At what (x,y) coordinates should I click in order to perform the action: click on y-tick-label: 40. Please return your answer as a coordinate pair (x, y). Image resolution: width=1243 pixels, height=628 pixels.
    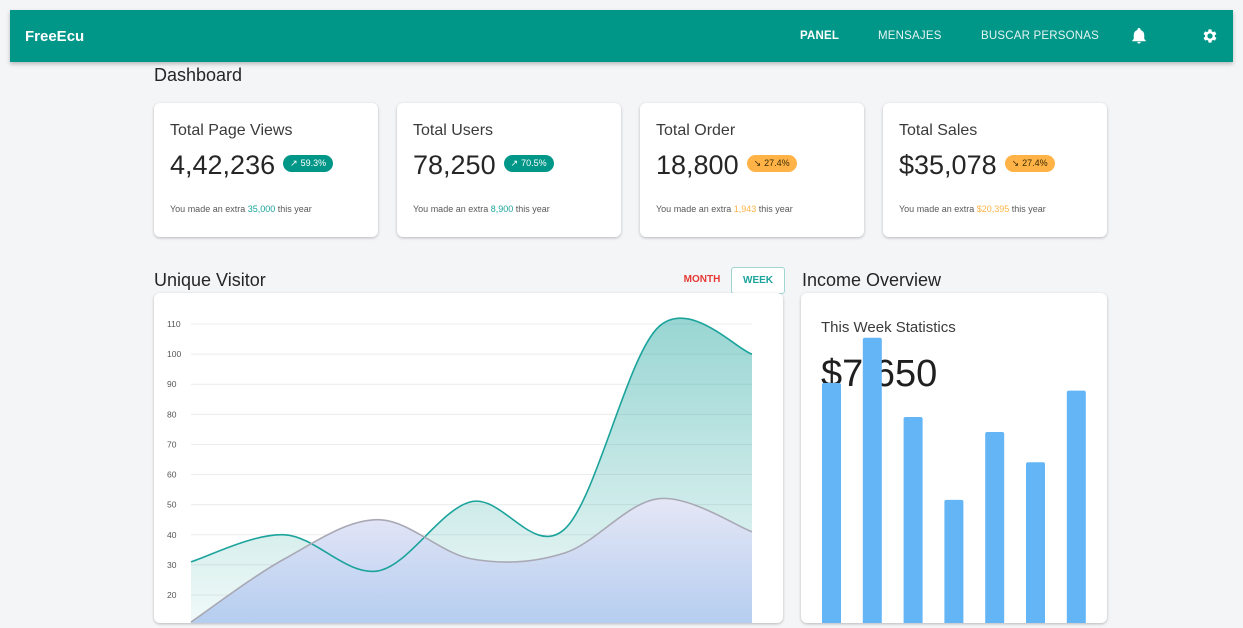
    Looking at the image, I should click on (172, 535).